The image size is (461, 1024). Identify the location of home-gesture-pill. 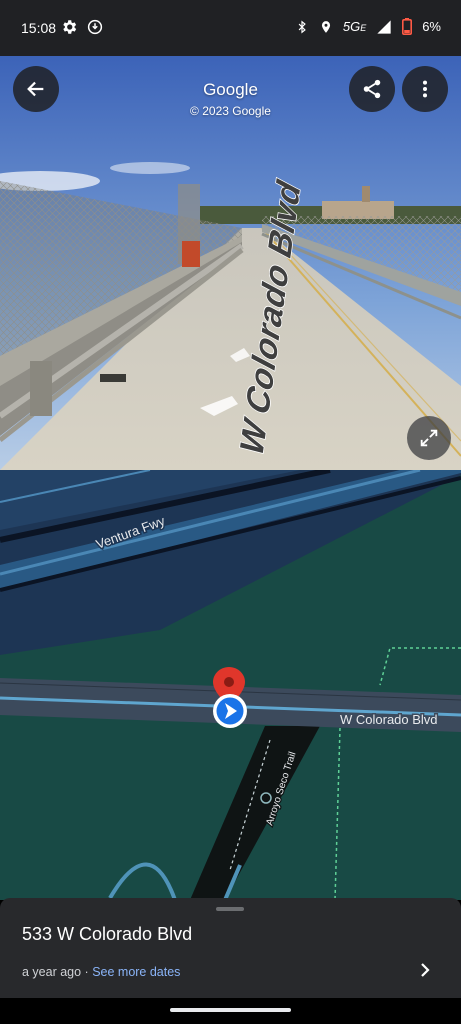
(230, 1010).